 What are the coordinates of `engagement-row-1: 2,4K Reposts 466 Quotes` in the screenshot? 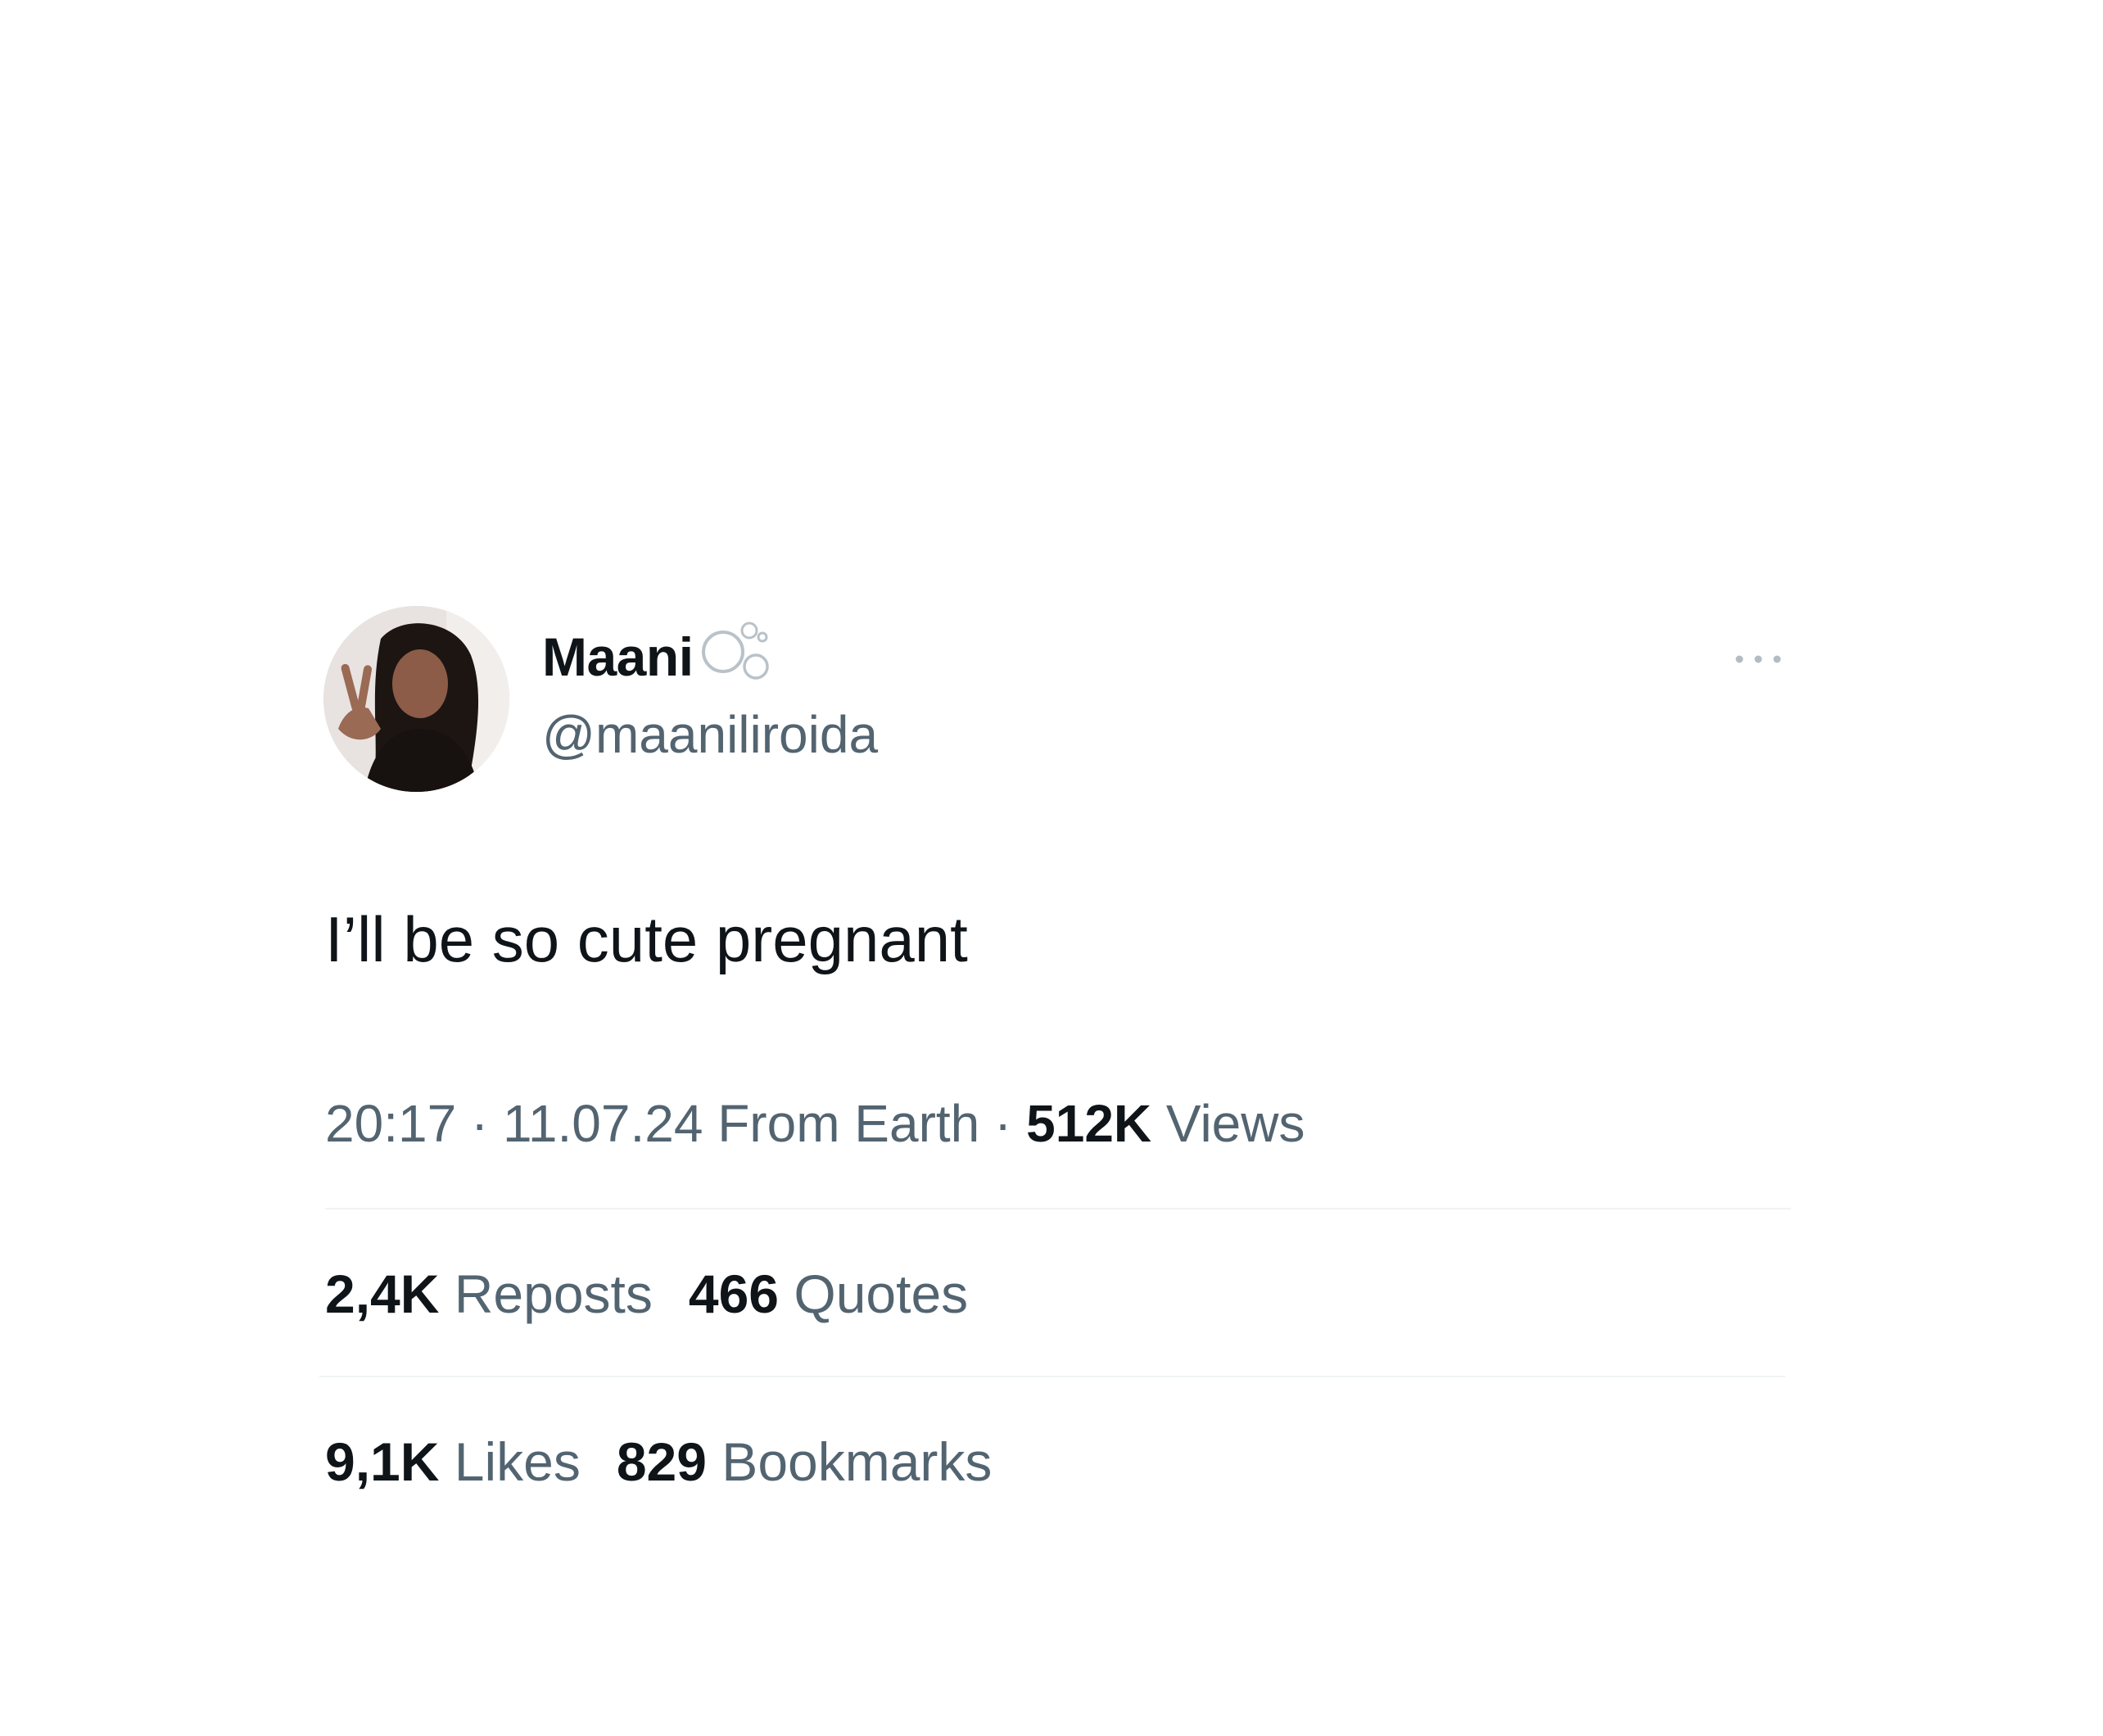 It's located at (646, 1294).